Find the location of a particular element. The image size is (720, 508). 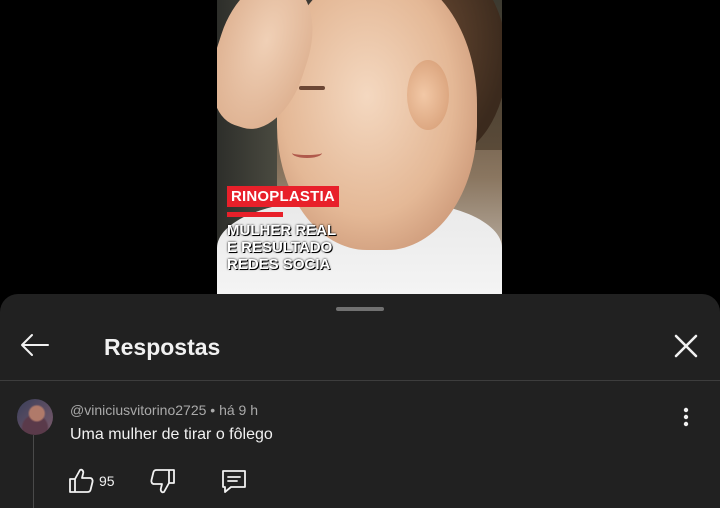

drag-handle is located at coordinates (360, 309).